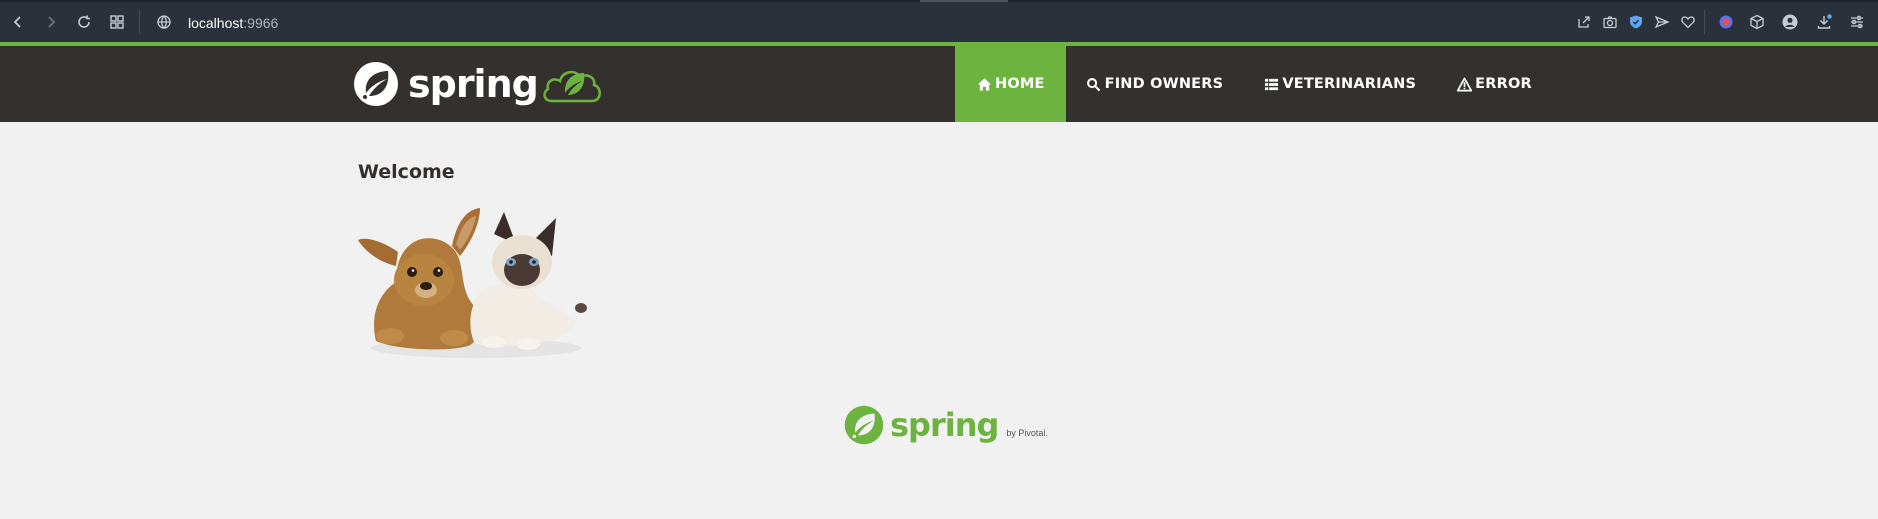 This screenshot has height=519, width=1878. I want to click on nav-label: VETERINARIANS, so click(1349, 84).